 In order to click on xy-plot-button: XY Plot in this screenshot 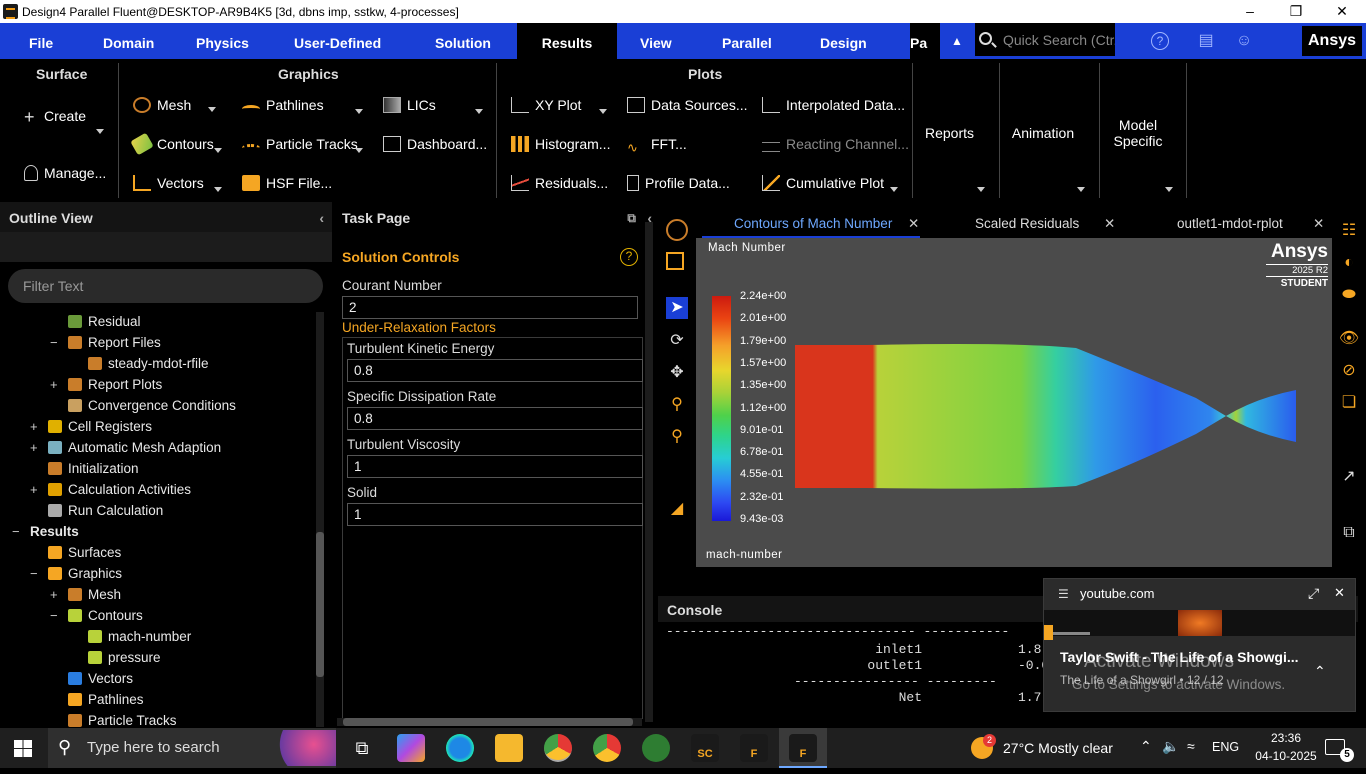, I will do `click(546, 105)`.